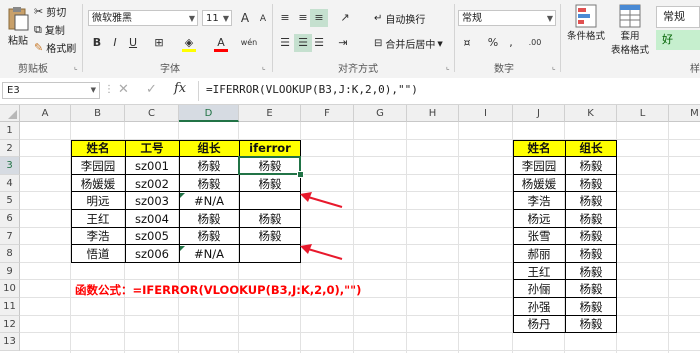 This screenshot has width=700, height=353. I want to click on conditional-format-button: 条件格式, so click(586, 23).